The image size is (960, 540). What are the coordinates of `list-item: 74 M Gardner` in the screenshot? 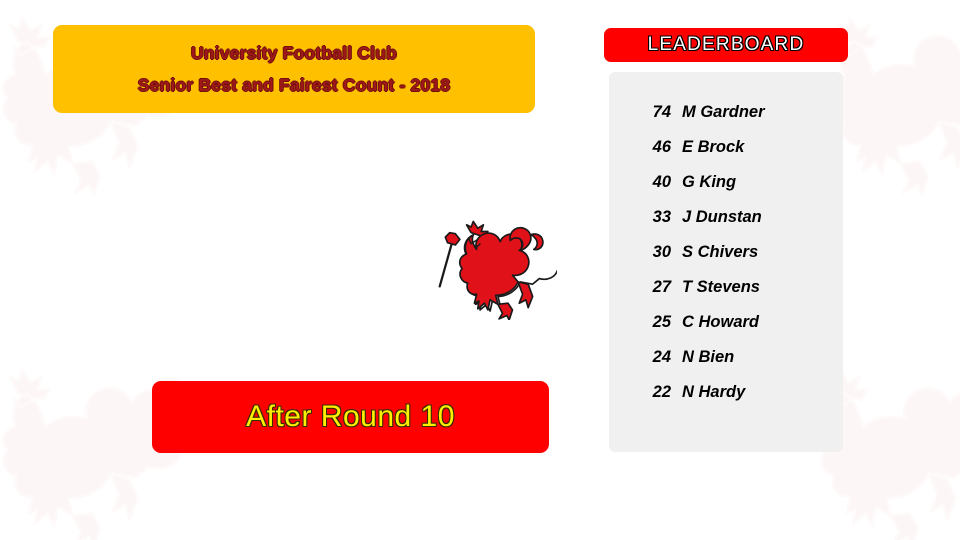 It's located at (726, 120).